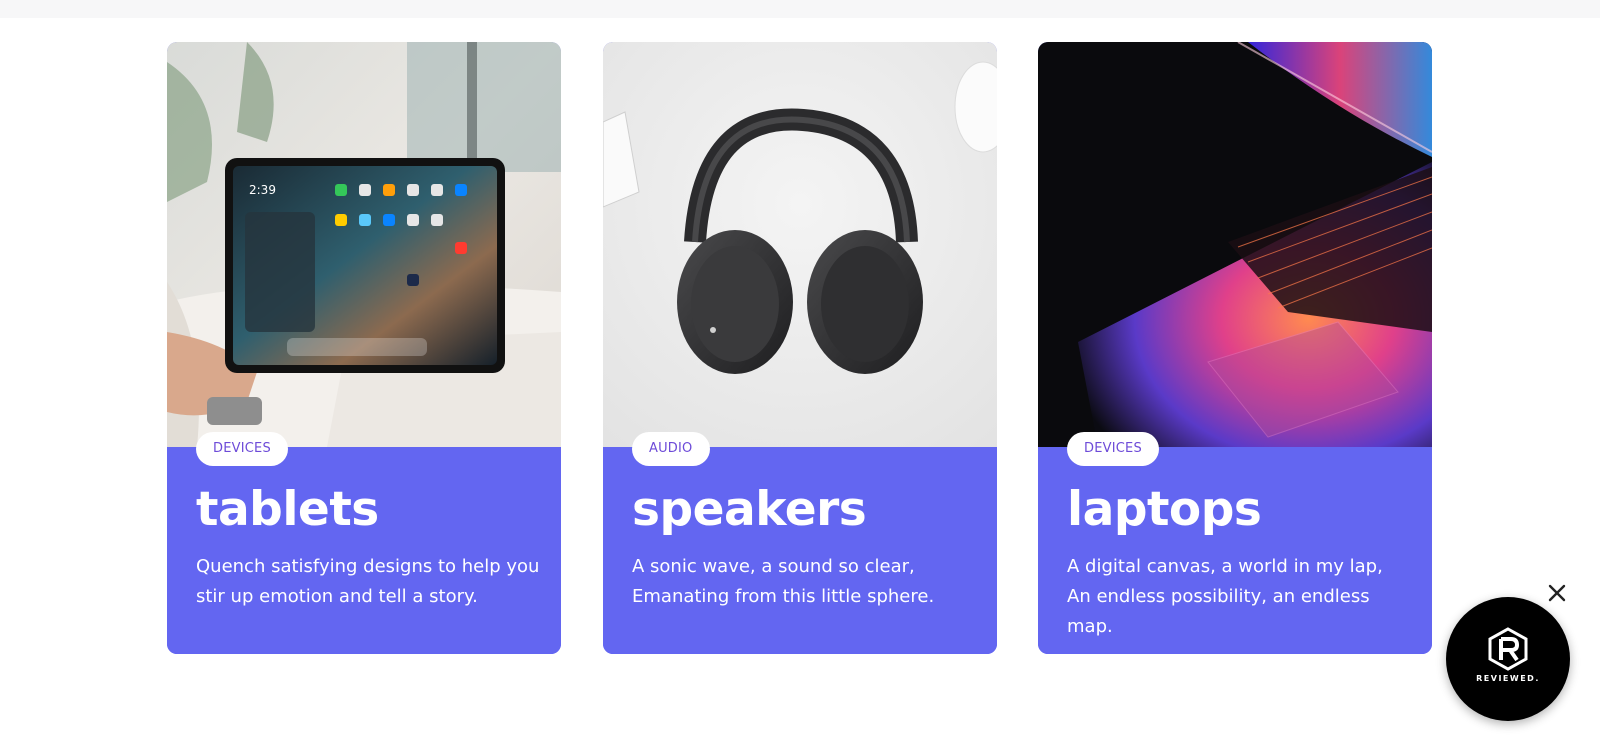  Describe the element at coordinates (262, 190) in the screenshot. I see `svg-text: 2:39` at that location.